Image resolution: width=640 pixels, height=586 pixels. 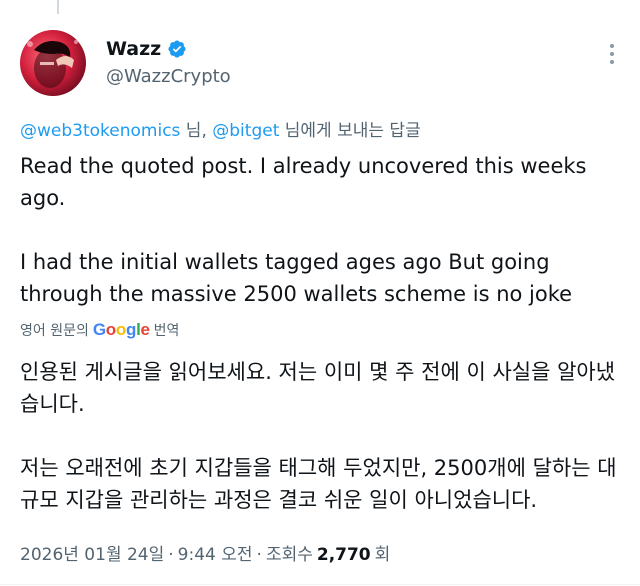 What do you see at coordinates (121, 329) in the screenshot?
I see `google-logo: Google` at bounding box center [121, 329].